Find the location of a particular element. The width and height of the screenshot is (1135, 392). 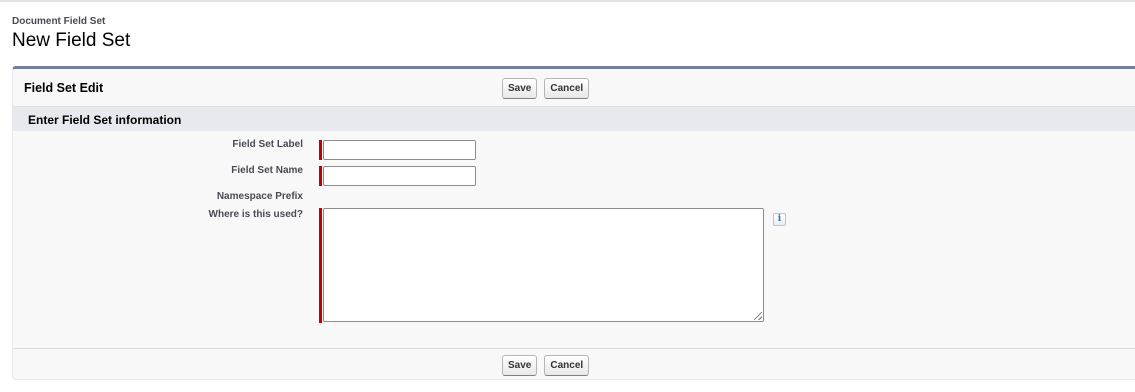

namespace-prefix-label: Namespace Prefix is located at coordinates (259, 196).